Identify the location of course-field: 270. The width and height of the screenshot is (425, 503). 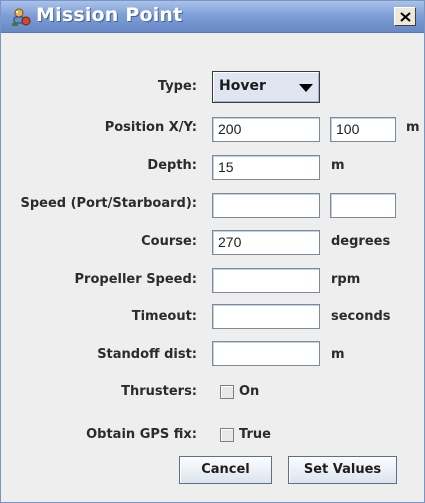
(266, 242).